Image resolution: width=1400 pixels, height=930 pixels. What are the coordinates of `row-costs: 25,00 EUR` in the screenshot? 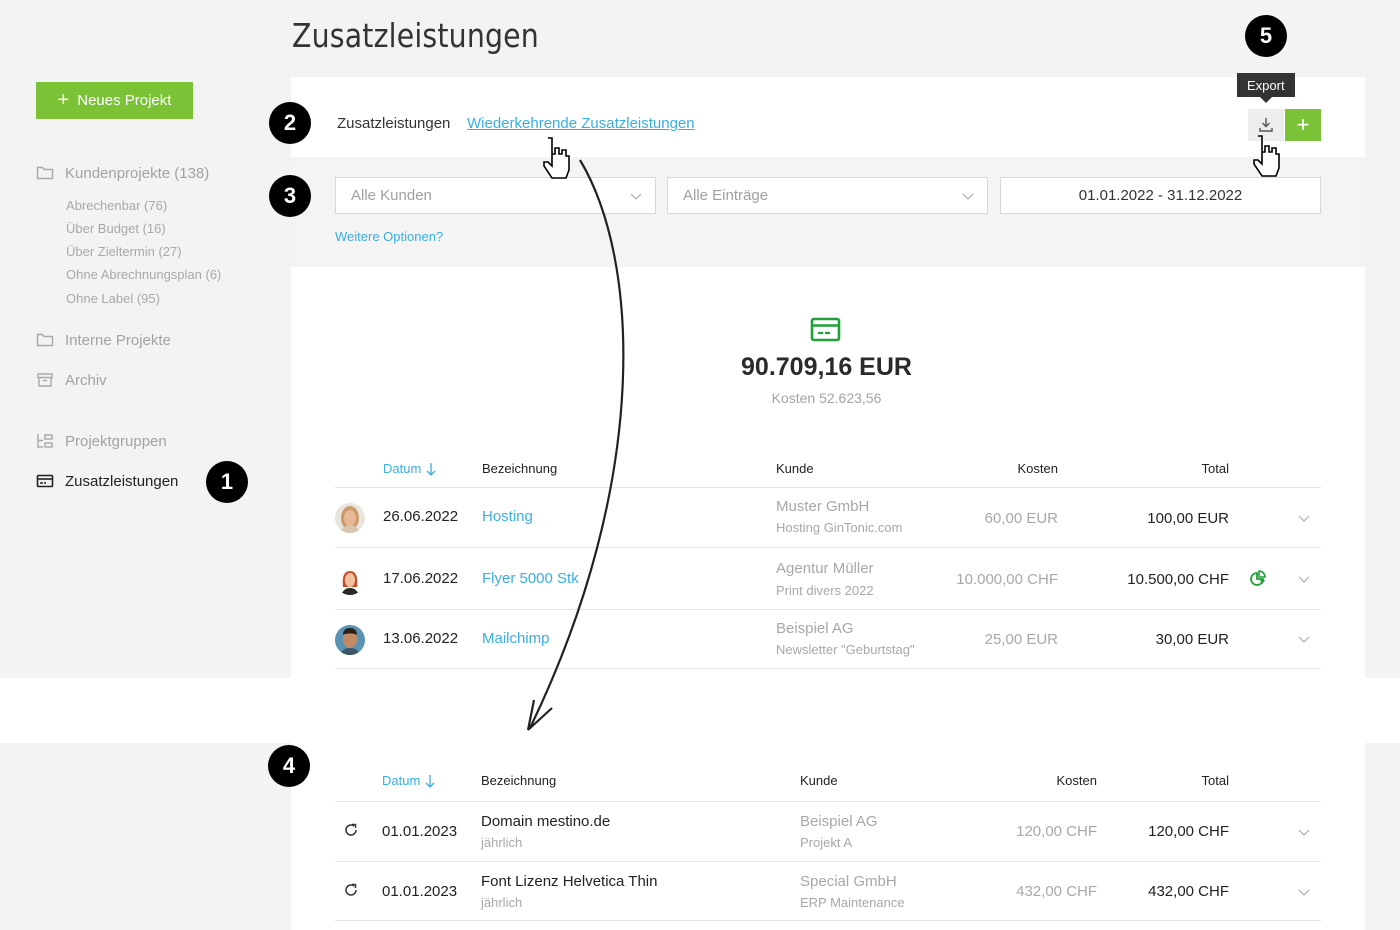 It's located at (1021, 639).